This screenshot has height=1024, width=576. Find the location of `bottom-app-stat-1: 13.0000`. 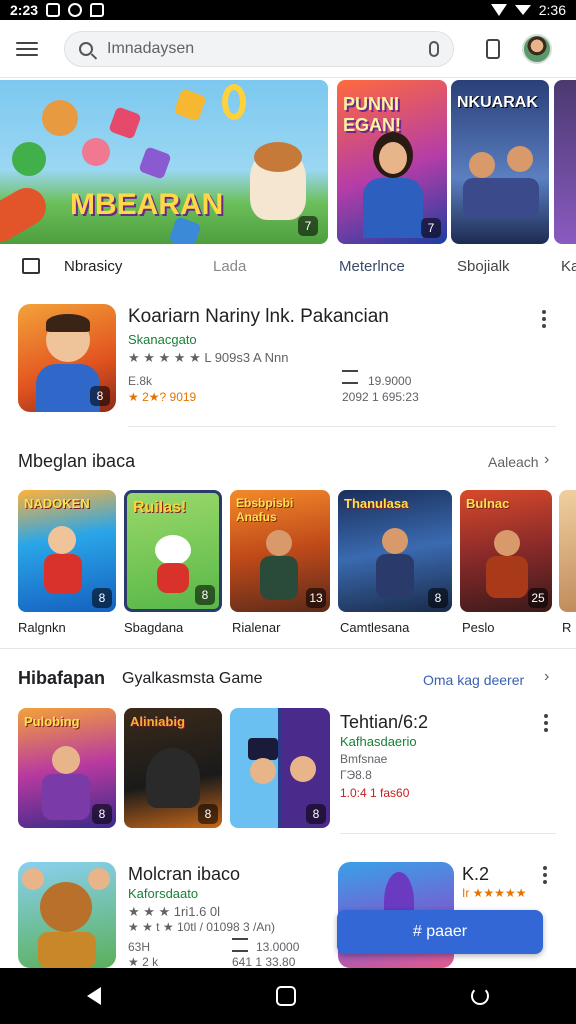

bottom-app-stat-1: 13.0000 is located at coordinates (278, 947).